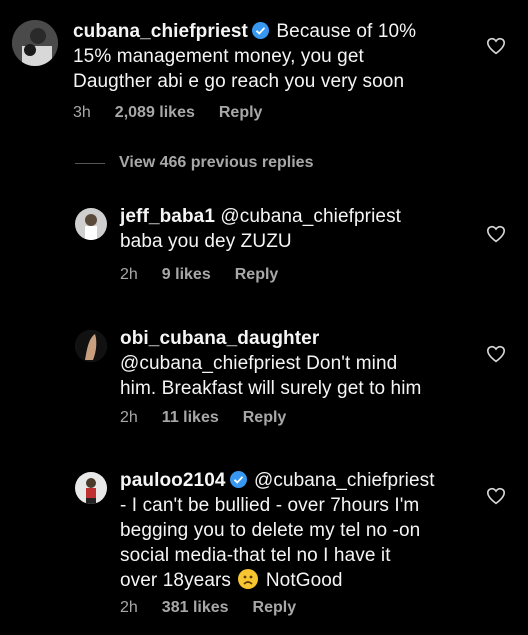 This screenshot has width=528, height=635. I want to click on comment-meta: 2h 11 likes Reply, so click(215, 418).